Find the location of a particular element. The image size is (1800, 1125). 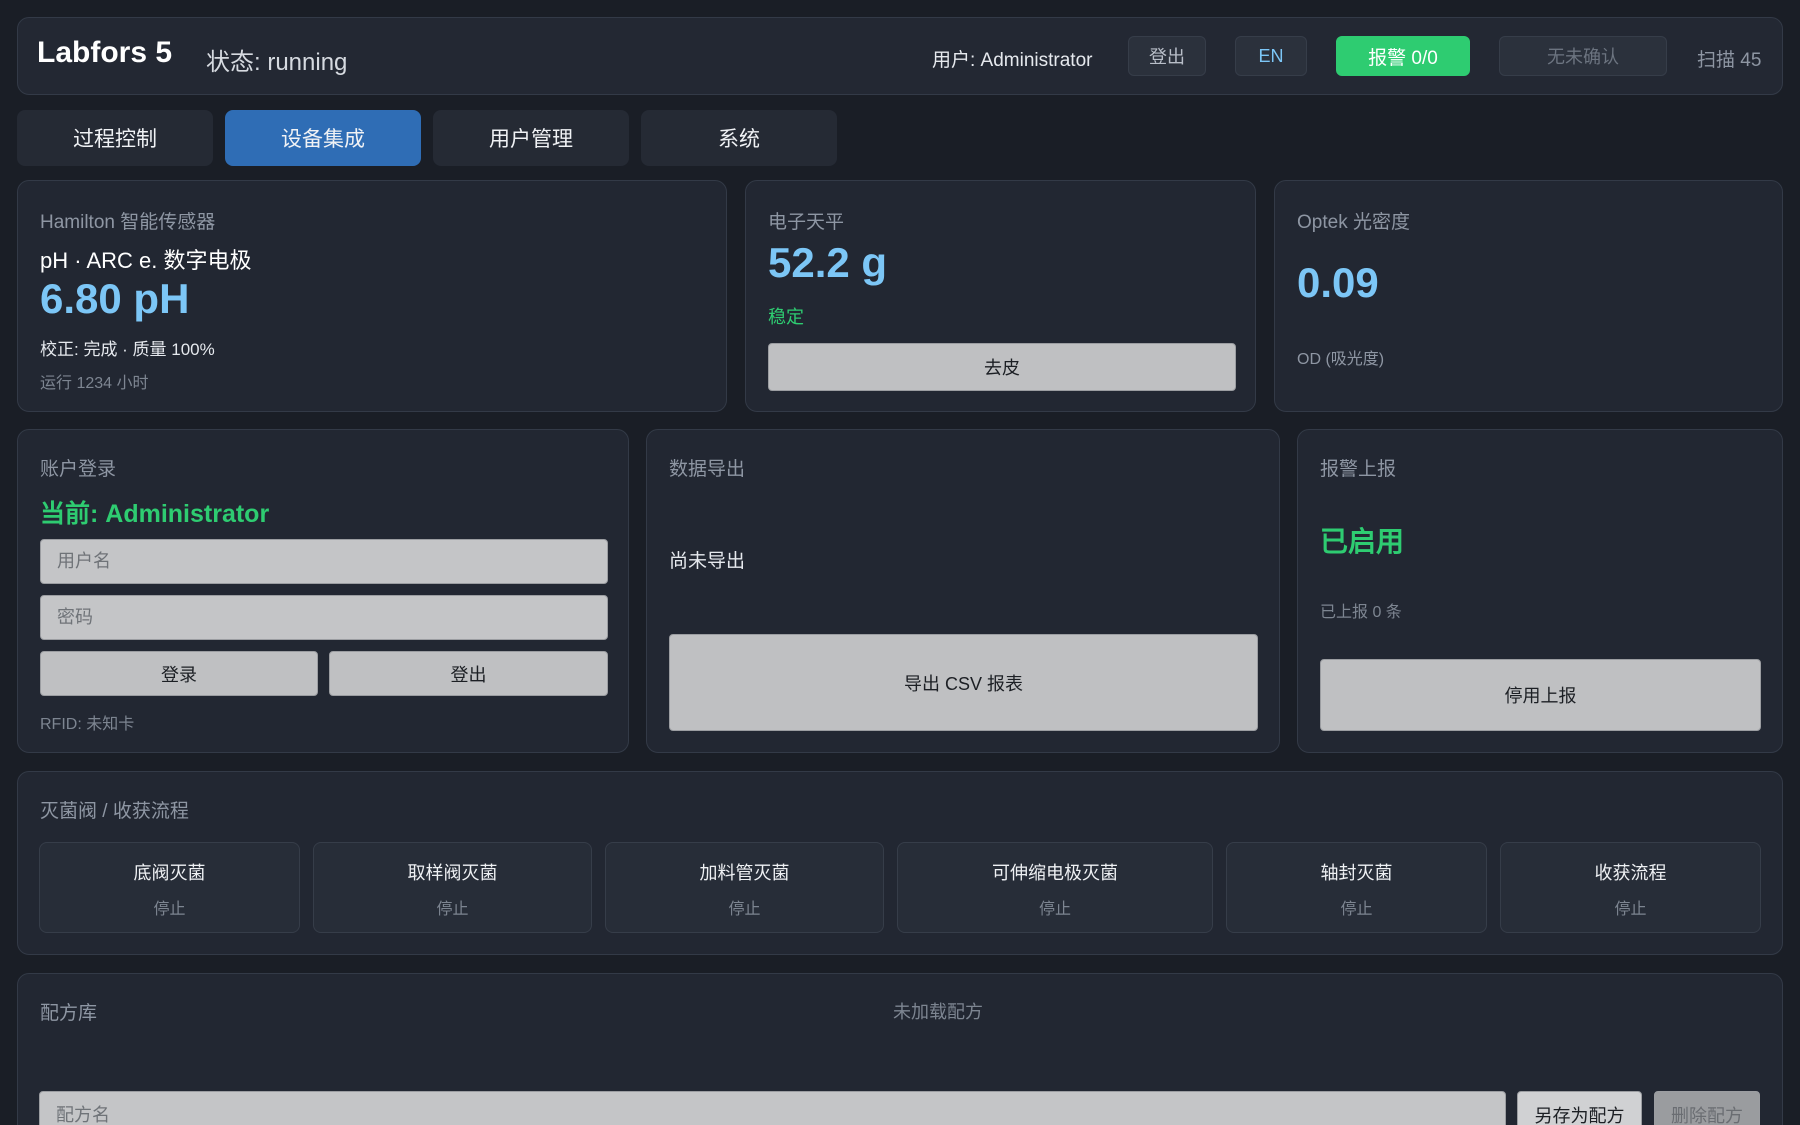

acknowledge-button: 无未确认 is located at coordinates (1583, 56).